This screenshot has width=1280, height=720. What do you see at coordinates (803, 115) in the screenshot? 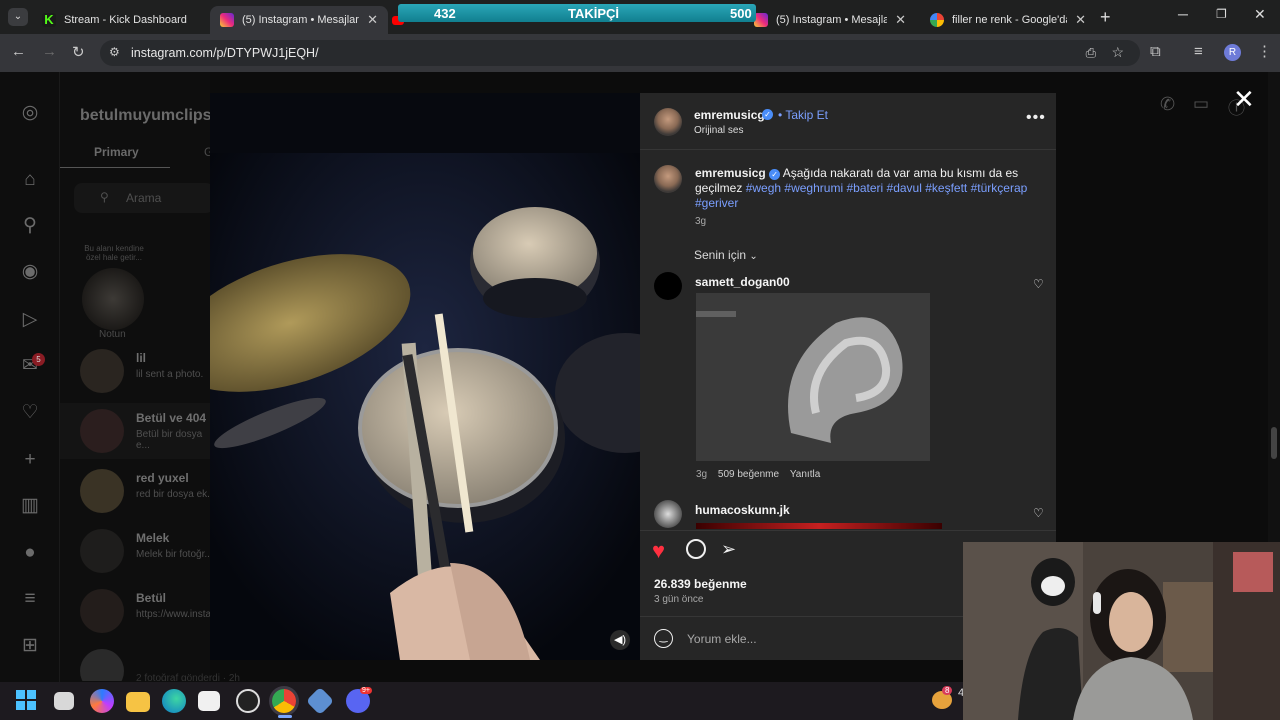
I see `follow-button: • Takip Et` at bounding box center [803, 115].